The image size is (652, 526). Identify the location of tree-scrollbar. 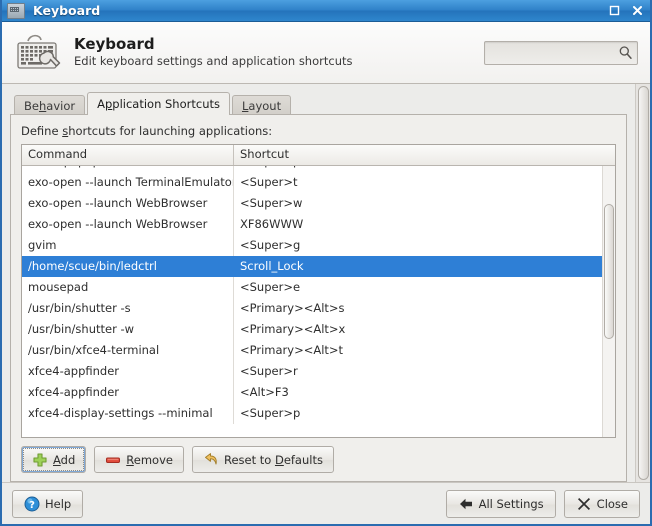
(608, 301).